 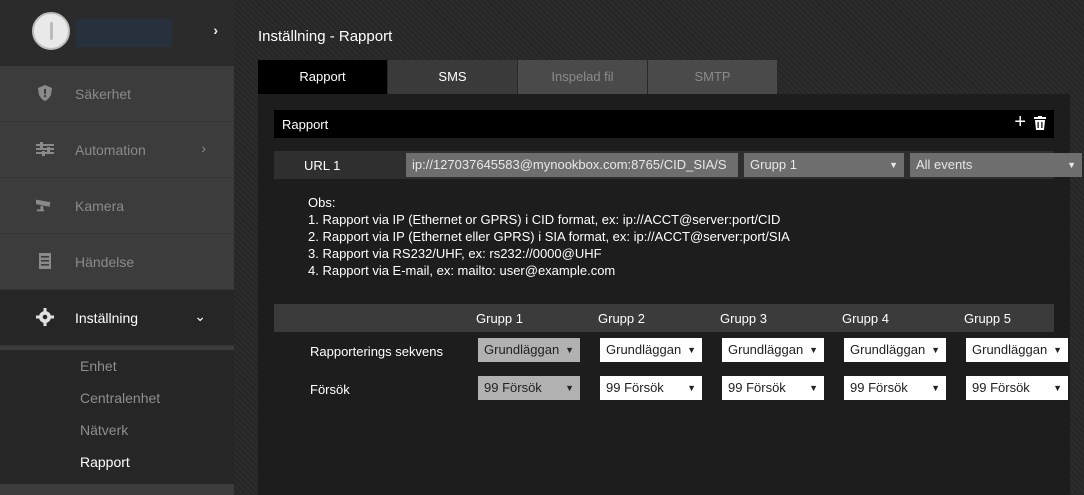 I want to click on column-header: Grupp 1, so click(x=499, y=318).